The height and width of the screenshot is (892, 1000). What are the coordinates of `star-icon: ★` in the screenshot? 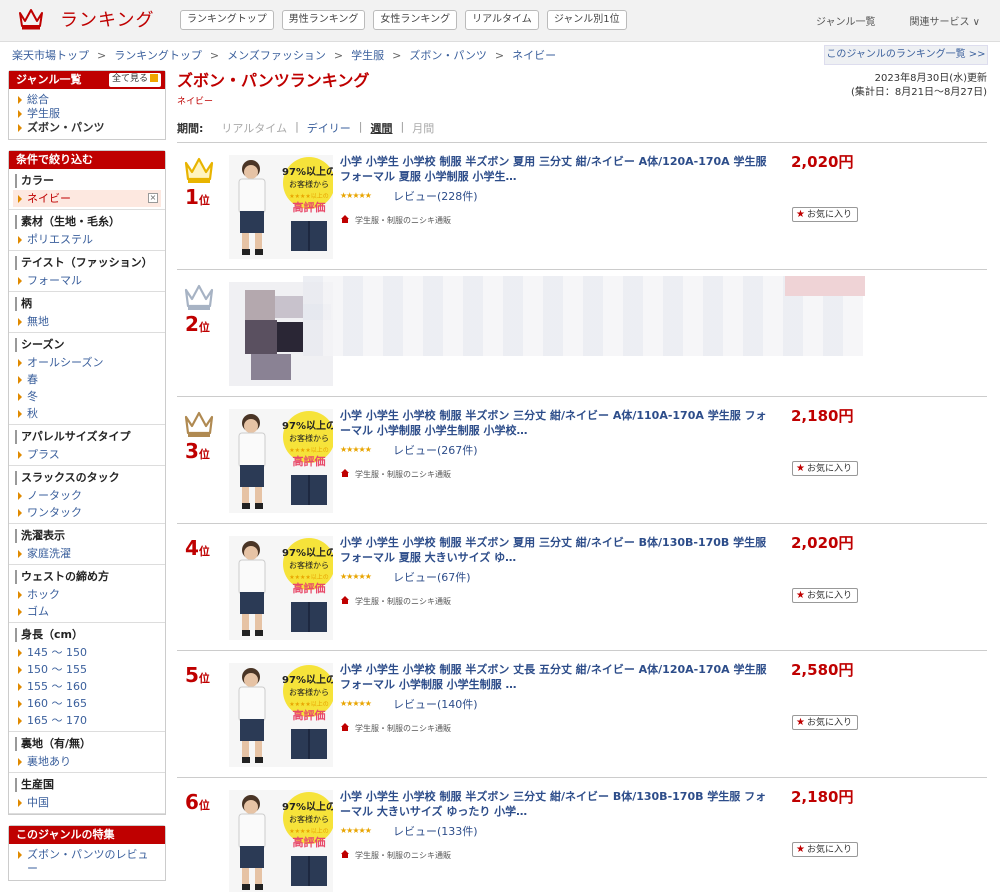 It's located at (800, 214).